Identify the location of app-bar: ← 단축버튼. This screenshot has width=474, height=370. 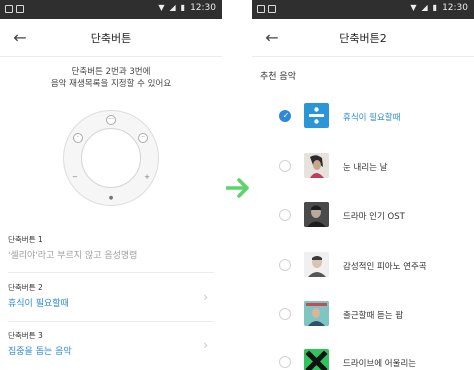
(111, 38).